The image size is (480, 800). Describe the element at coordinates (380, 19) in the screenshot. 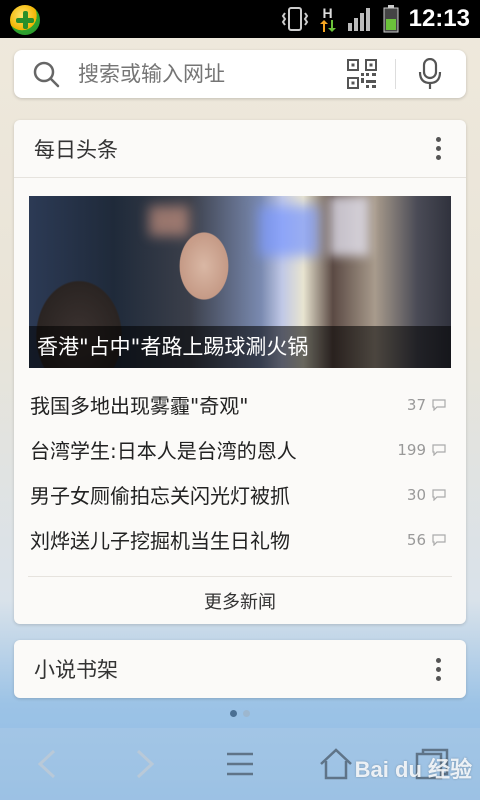

I see `status-icons: H 12:13` at that location.